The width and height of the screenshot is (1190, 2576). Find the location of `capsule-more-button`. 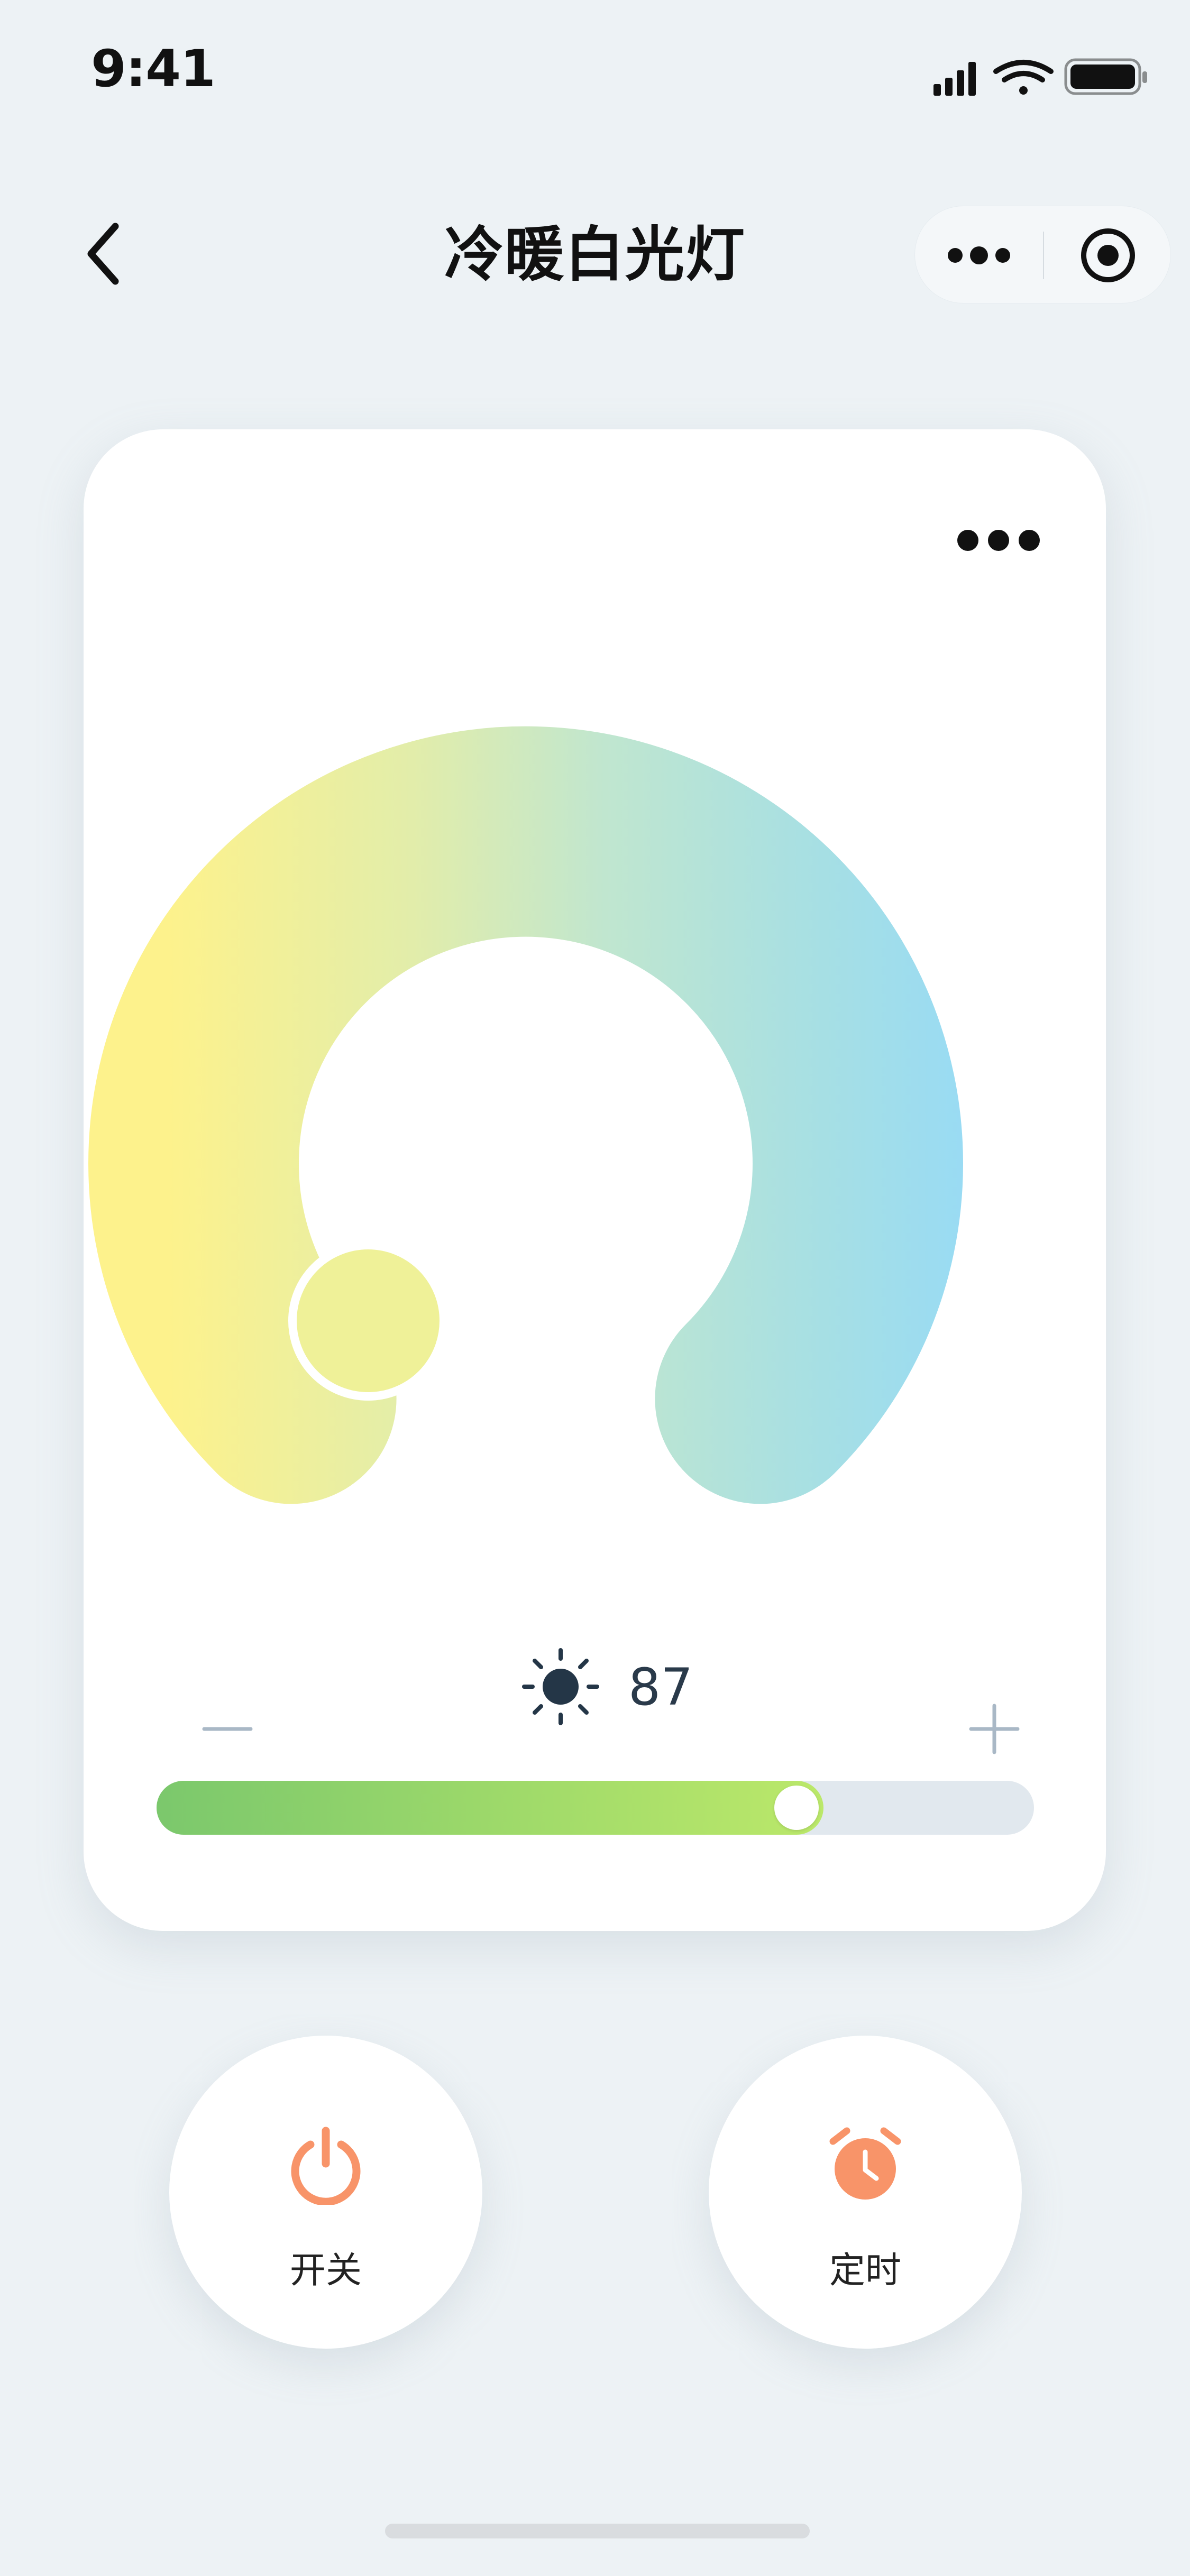

capsule-more-button is located at coordinates (979, 255).